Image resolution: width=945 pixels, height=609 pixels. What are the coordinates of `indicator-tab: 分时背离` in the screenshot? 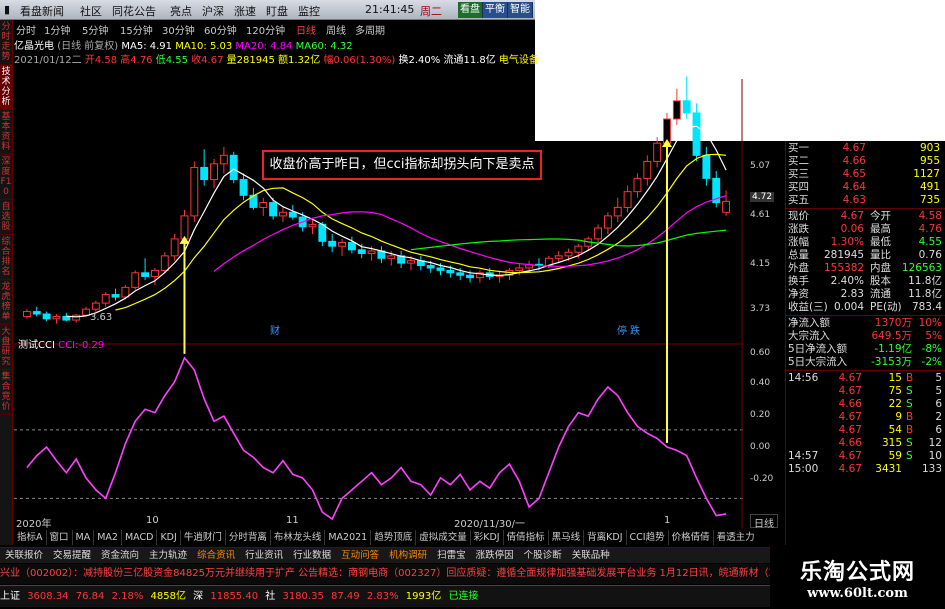 It's located at (248, 537).